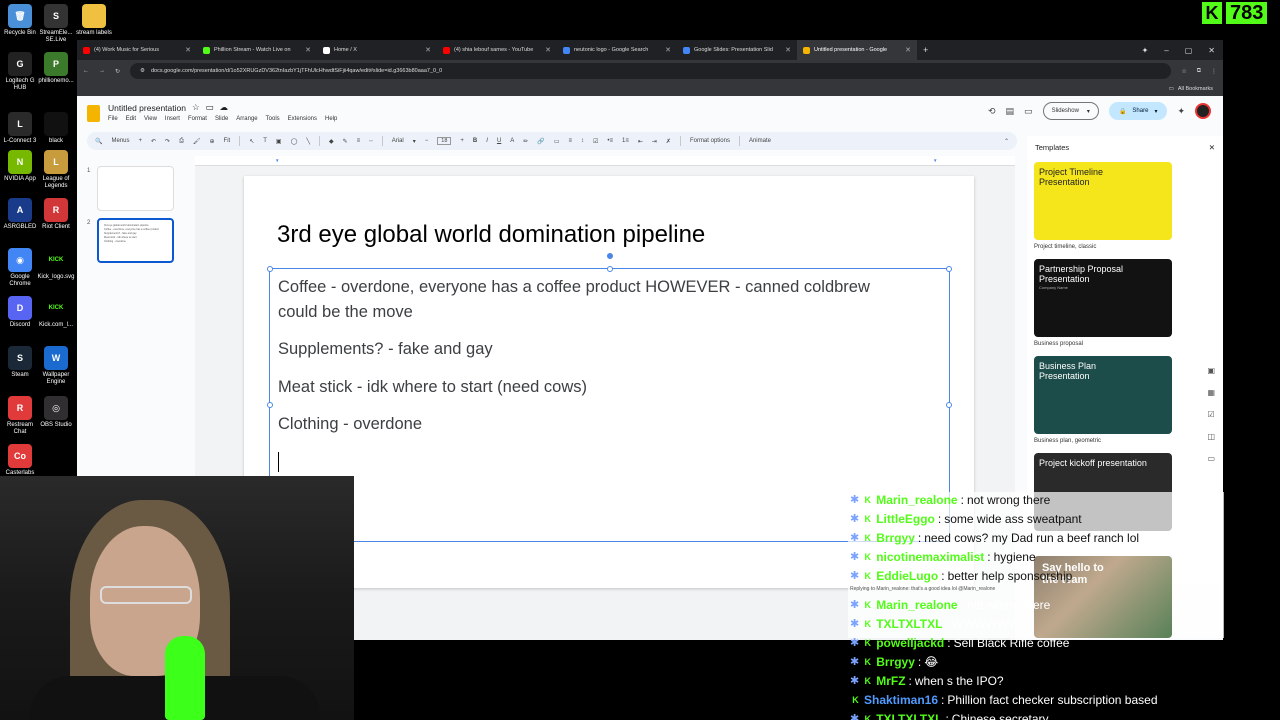 This screenshot has width=1280, height=720. Describe the element at coordinates (1103, 395) in the screenshot. I see `template-card: Business Plan Presentation` at that location.